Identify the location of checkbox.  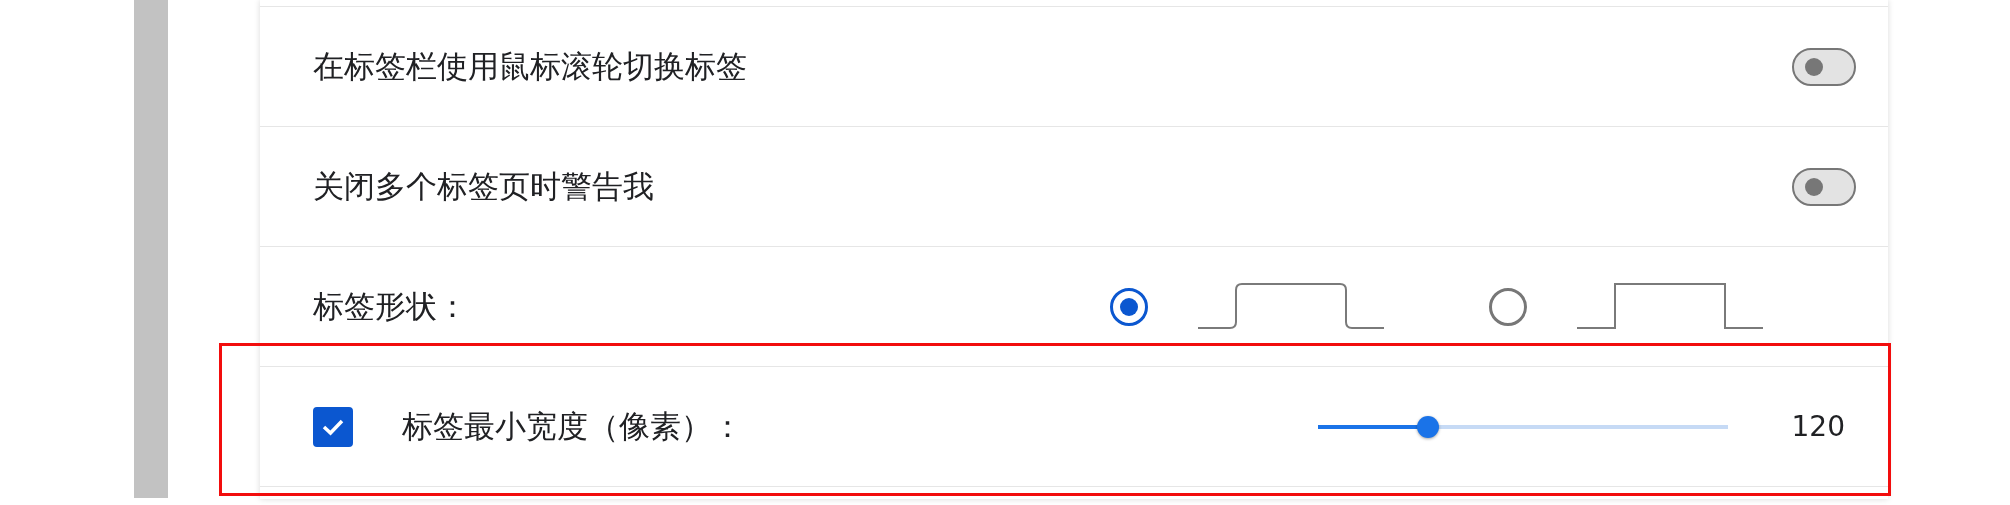
(333, 426).